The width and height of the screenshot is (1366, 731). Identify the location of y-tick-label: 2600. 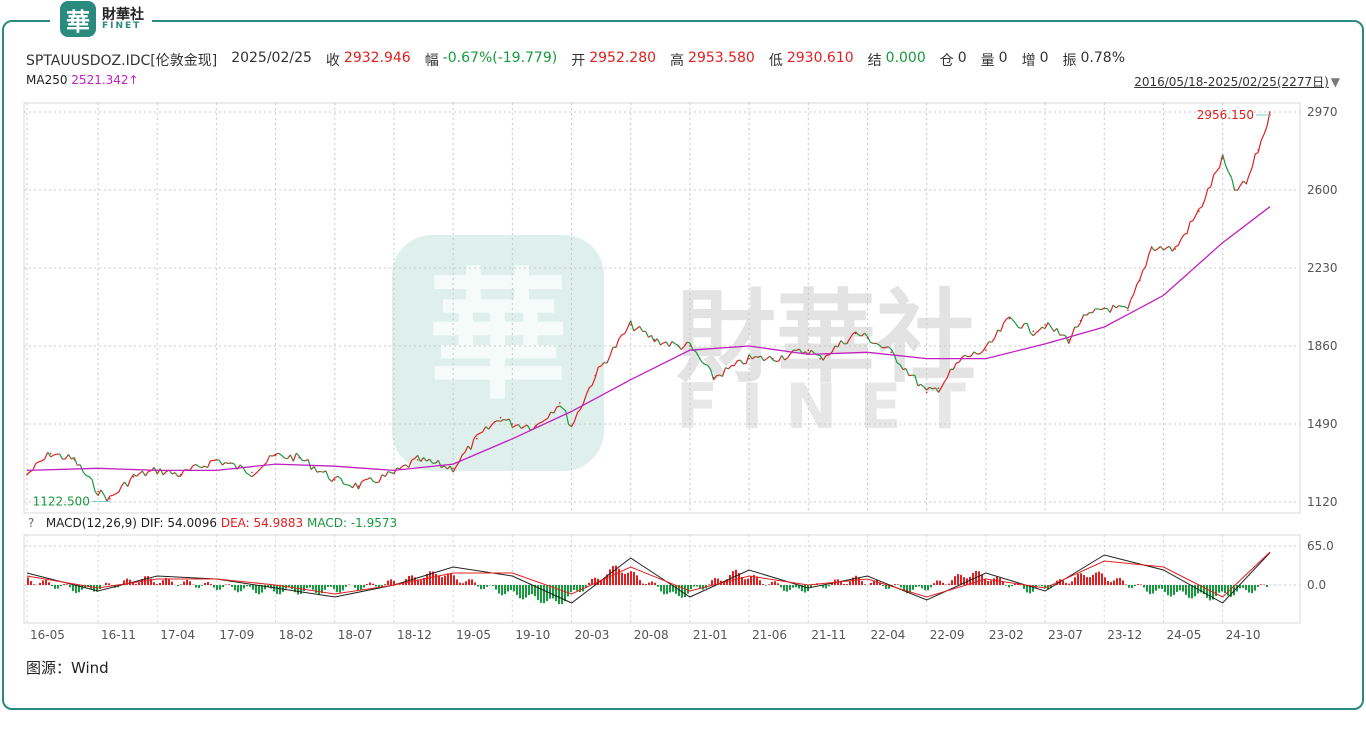
(1322, 190).